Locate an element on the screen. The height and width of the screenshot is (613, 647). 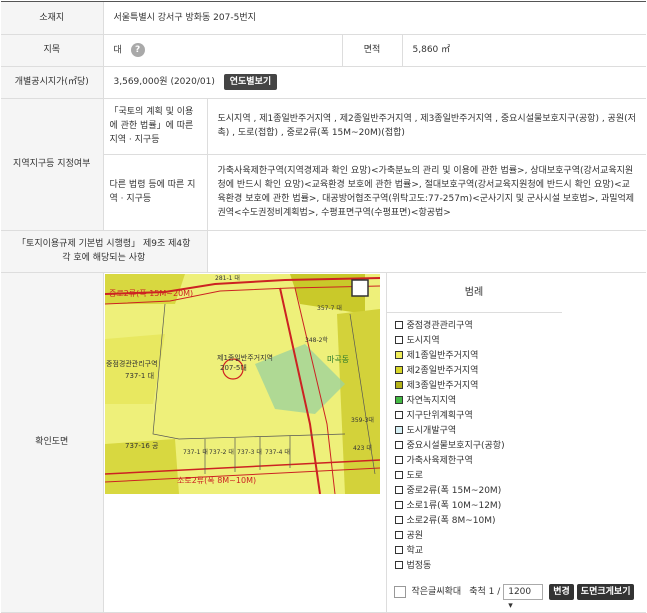
legend-item: 제1종일반주거지역 is located at coordinates (478, 356).